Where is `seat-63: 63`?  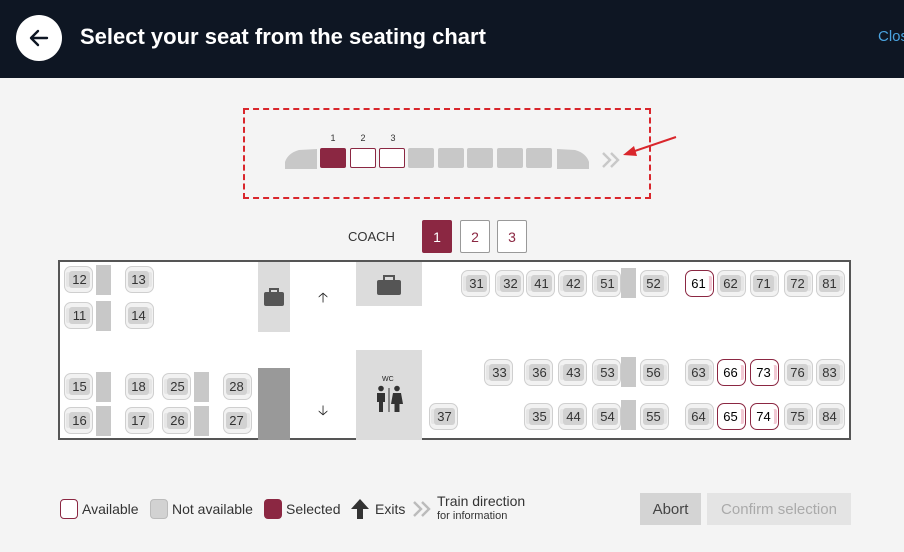 seat-63: 63 is located at coordinates (699, 372).